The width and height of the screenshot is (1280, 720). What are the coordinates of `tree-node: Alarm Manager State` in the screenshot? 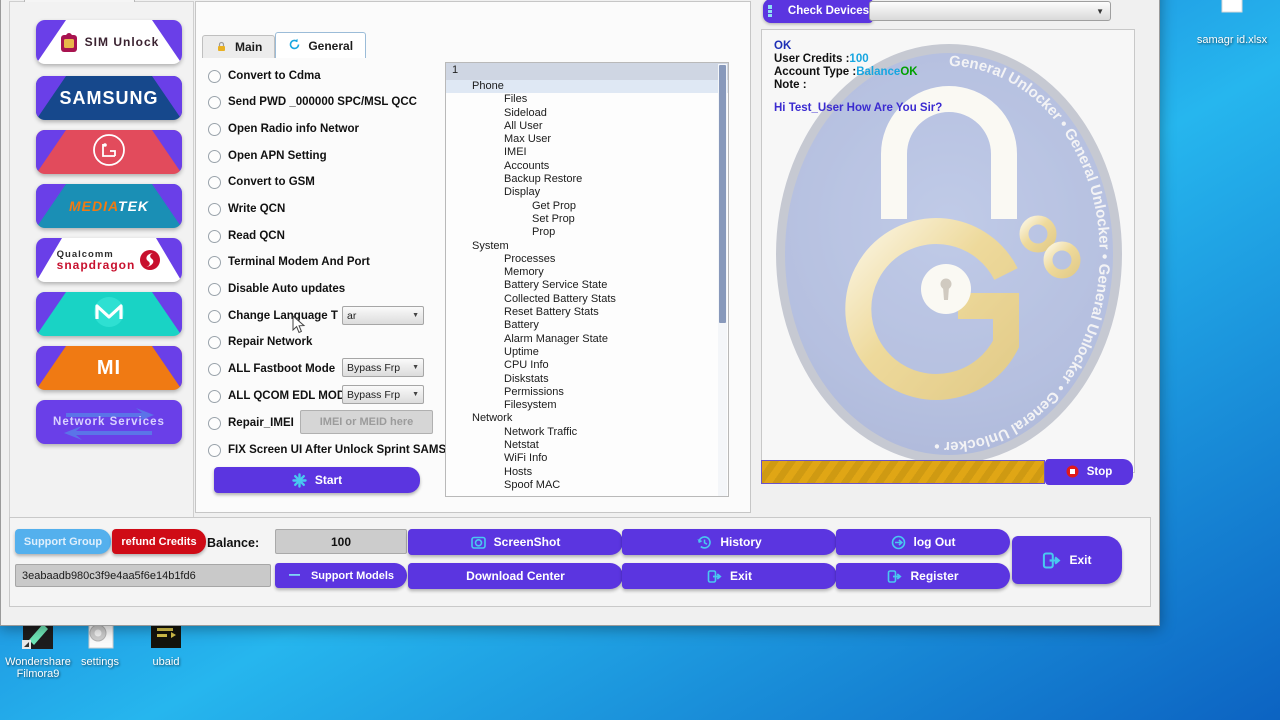 It's located at (587, 339).